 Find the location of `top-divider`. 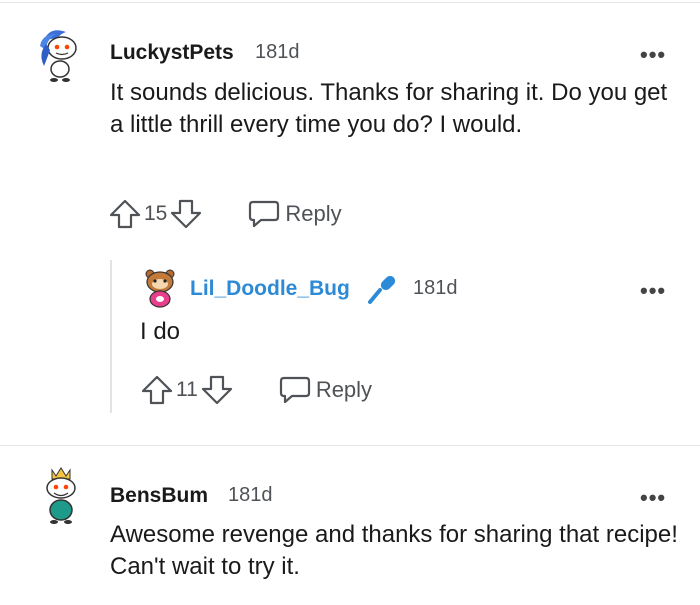

top-divider is located at coordinates (350, 2).